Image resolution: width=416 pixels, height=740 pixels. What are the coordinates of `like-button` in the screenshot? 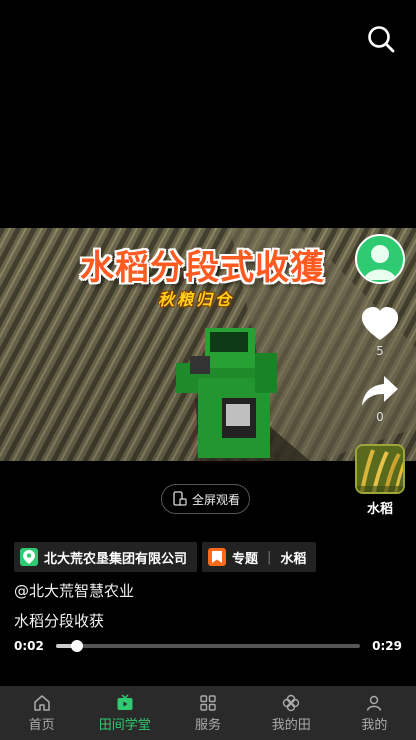 It's located at (380, 324).